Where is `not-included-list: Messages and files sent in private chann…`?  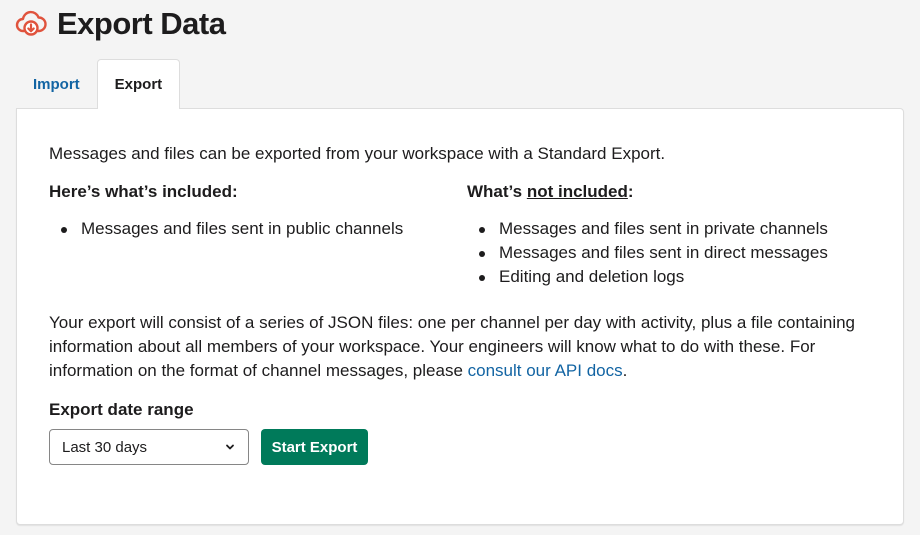
not-included-list: Messages and files sent in private chann… is located at coordinates (647, 253).